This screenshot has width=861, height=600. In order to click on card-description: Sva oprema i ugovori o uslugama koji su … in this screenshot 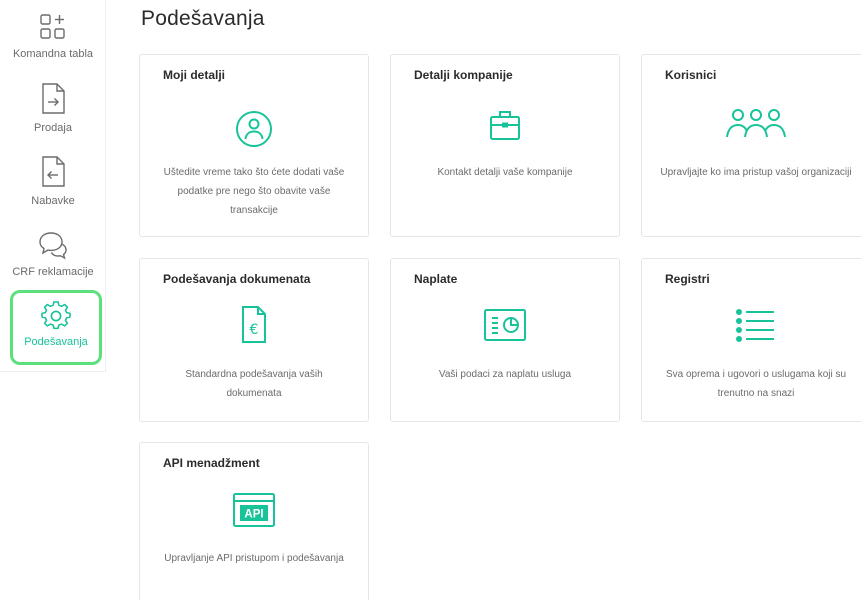, I will do `click(756, 384)`.